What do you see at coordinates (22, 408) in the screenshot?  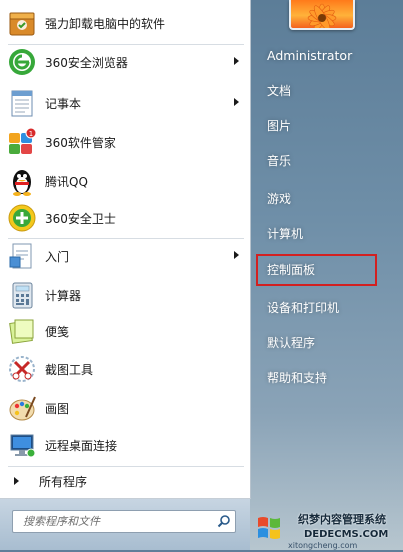 I see `paint-palette-icon` at bounding box center [22, 408].